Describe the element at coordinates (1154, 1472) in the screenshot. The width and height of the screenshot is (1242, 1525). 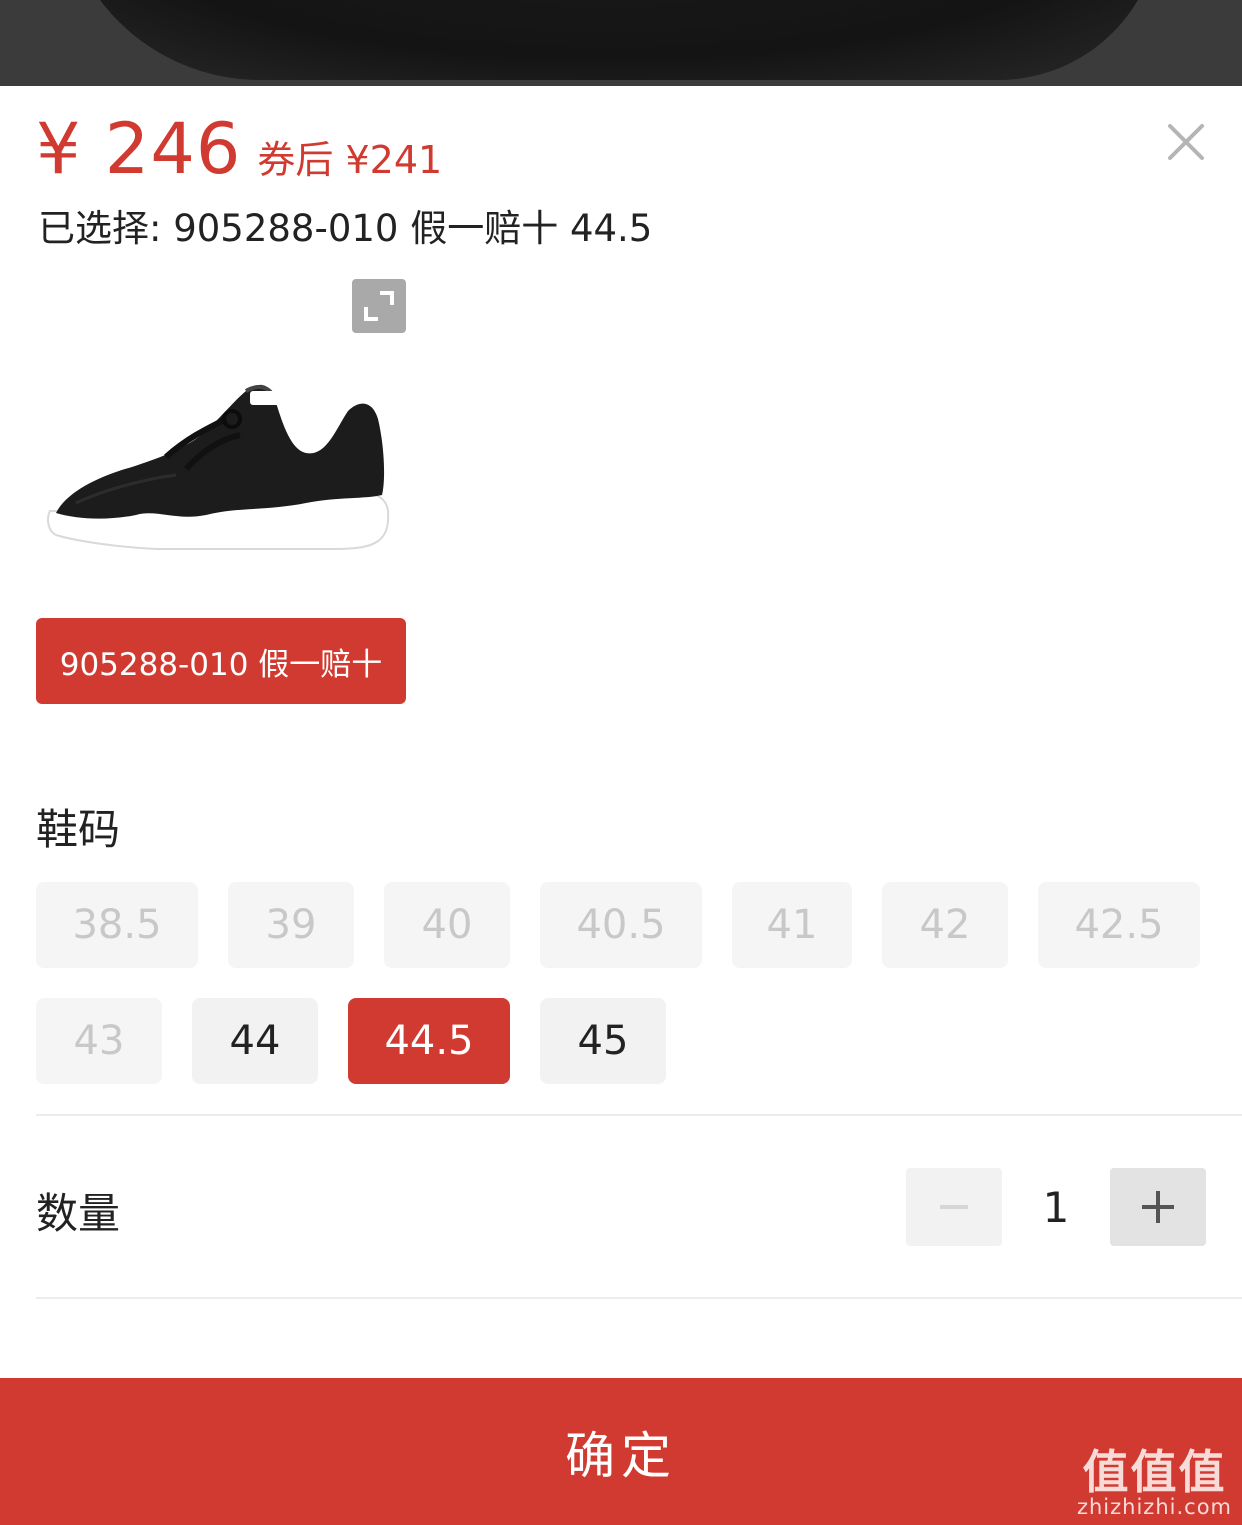
I see `watermark-logo: 值值值` at that location.